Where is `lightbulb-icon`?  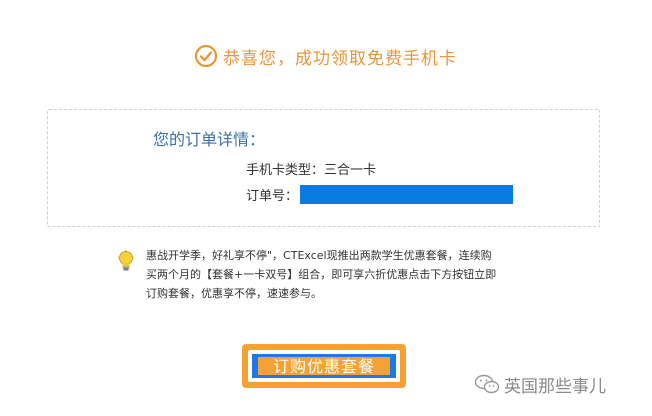
lightbulb-icon is located at coordinates (126, 260).